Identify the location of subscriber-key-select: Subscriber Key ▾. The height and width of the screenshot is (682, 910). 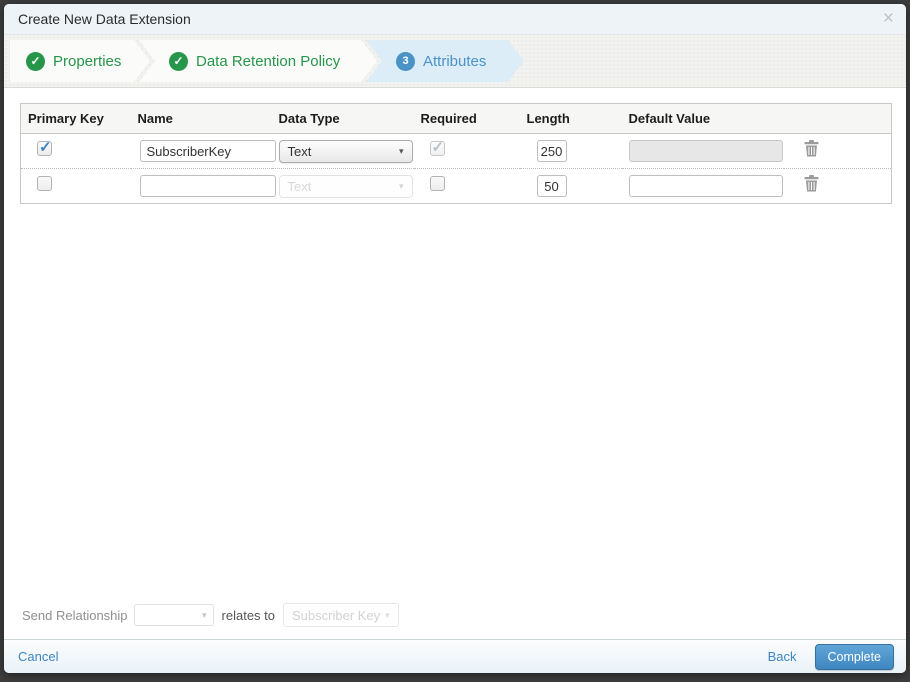
(341, 615).